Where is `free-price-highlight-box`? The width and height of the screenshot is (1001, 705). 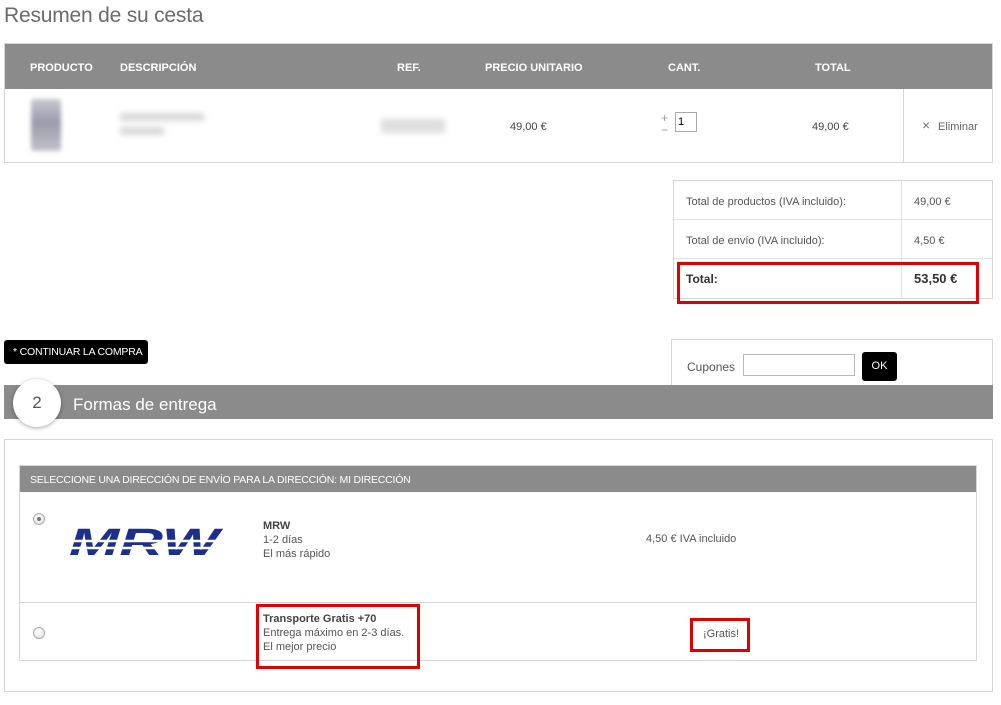
free-price-highlight-box is located at coordinates (720, 635).